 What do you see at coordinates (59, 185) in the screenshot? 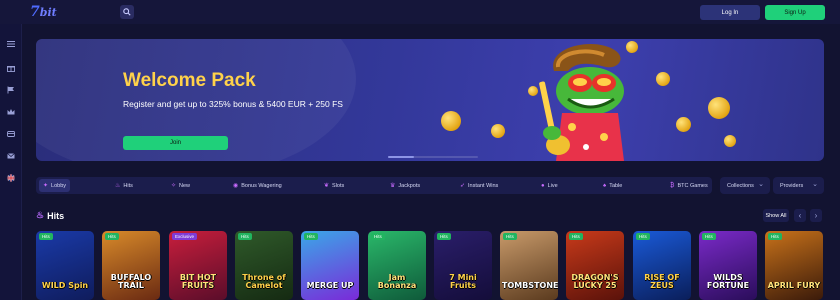
I see `tab-label: Lobby` at bounding box center [59, 185].